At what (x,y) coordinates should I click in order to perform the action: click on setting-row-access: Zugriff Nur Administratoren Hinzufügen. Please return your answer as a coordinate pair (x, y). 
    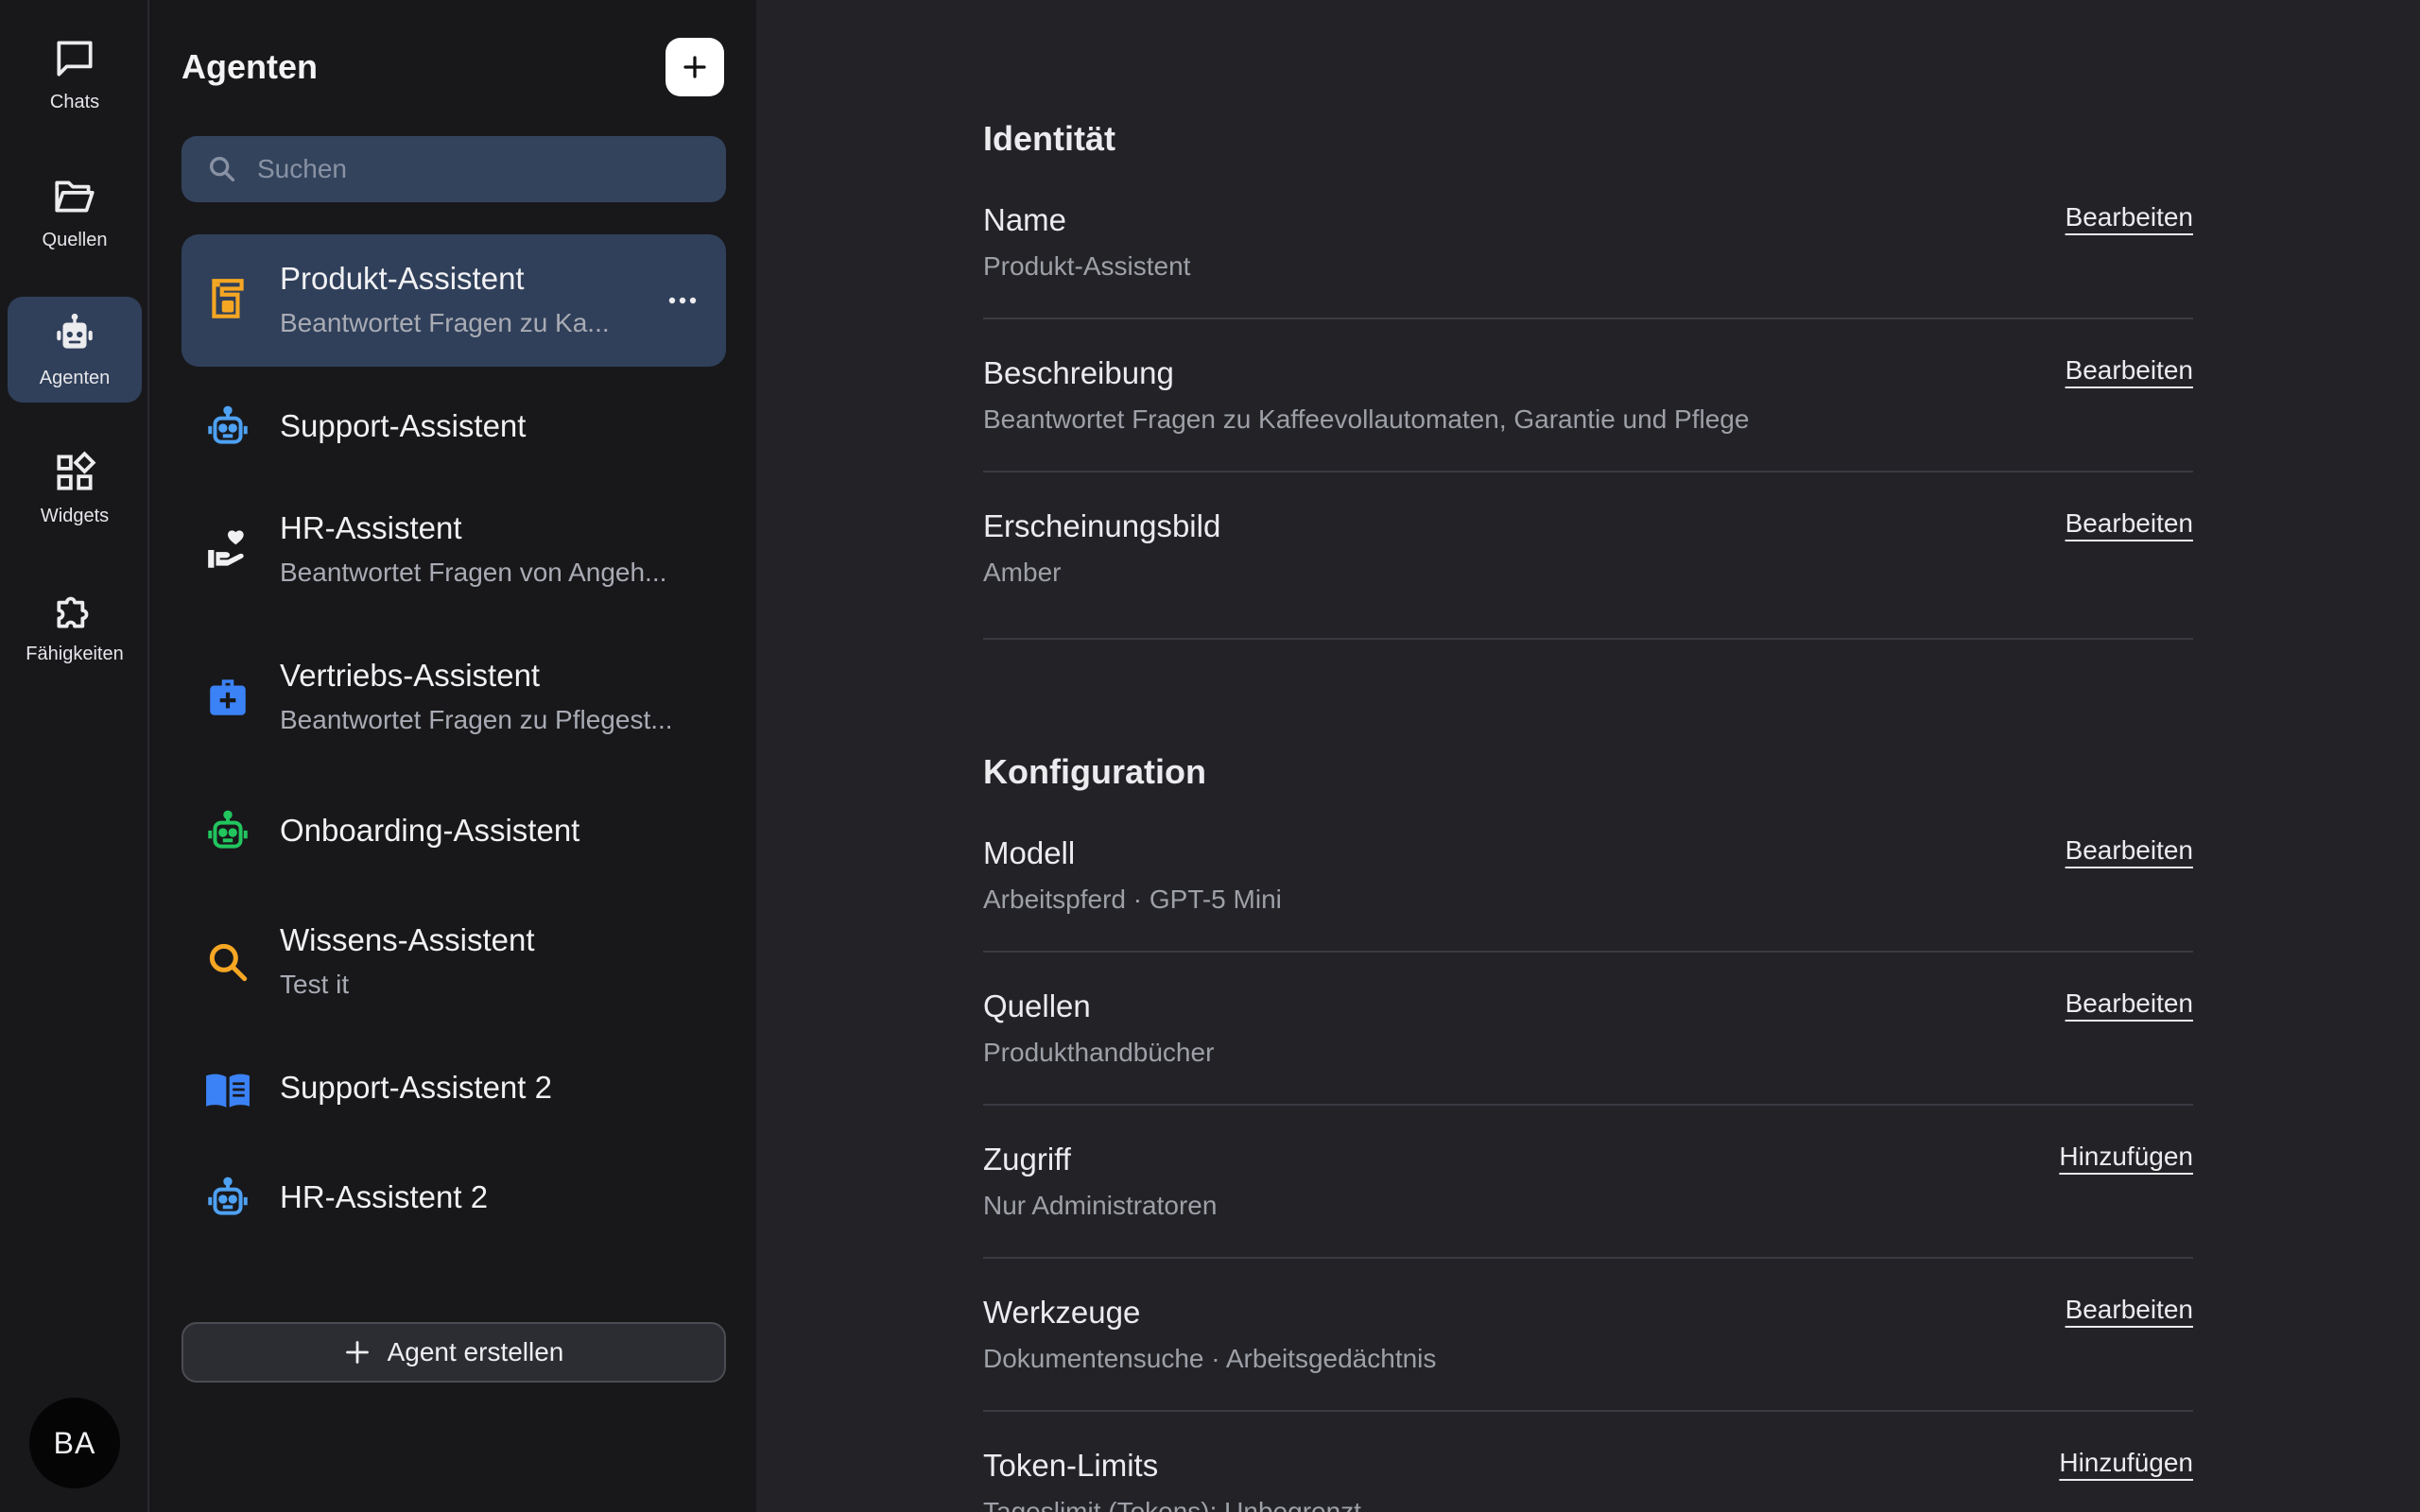
    Looking at the image, I should click on (1588, 1184).